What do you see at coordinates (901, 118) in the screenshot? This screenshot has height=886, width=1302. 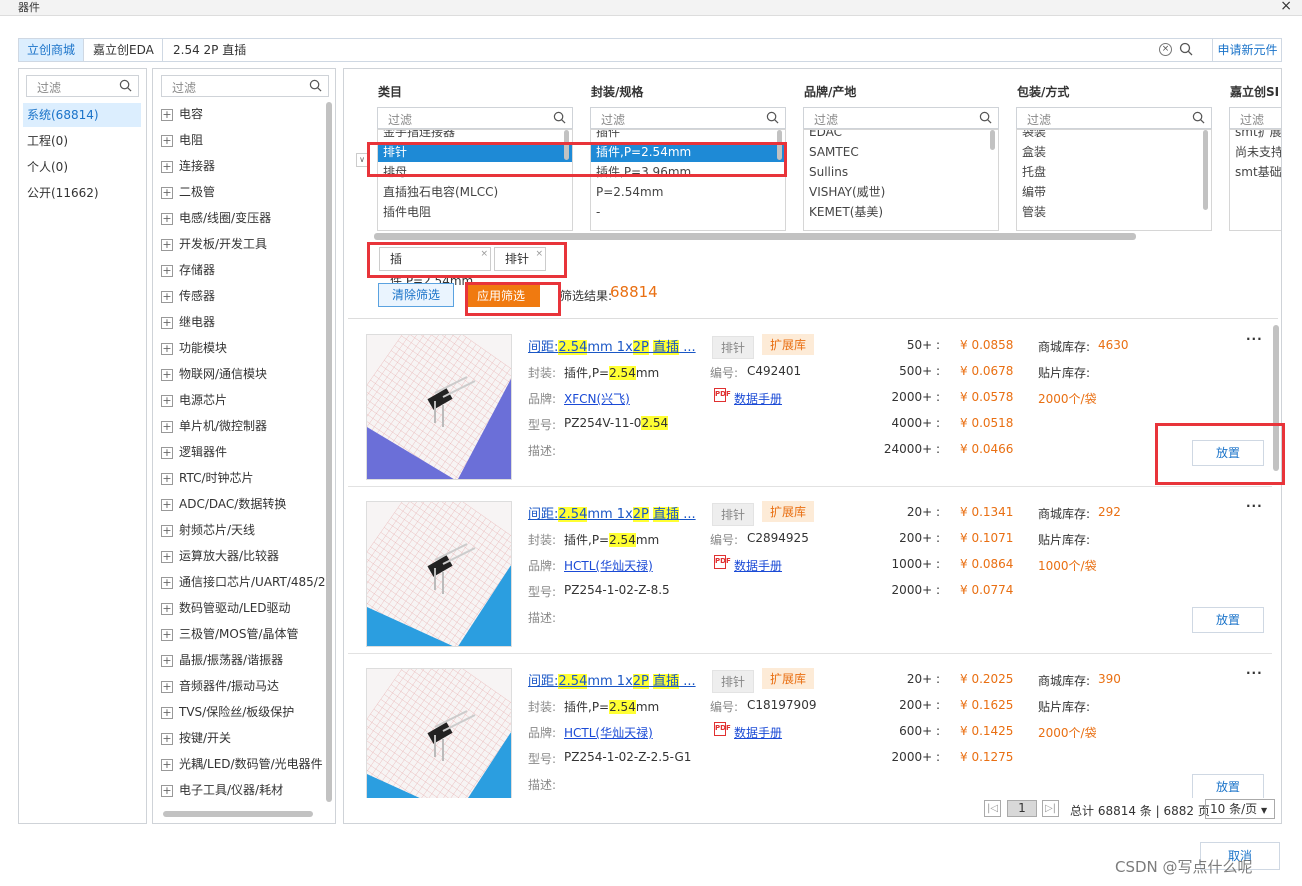 I see `filter-col-input-3: 过滤` at bounding box center [901, 118].